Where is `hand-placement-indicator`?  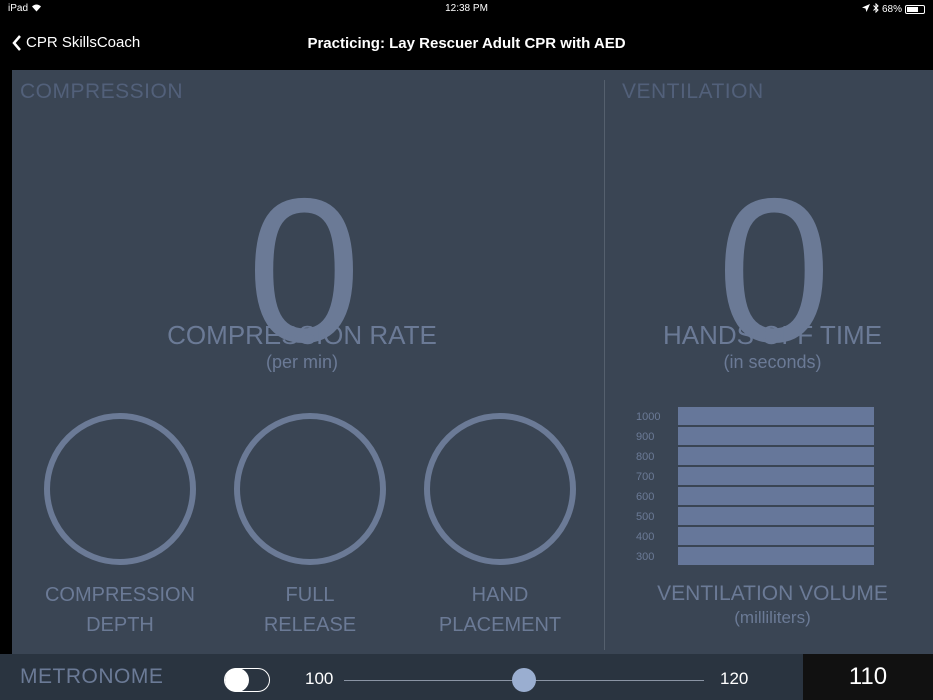 hand-placement-indicator is located at coordinates (500, 489).